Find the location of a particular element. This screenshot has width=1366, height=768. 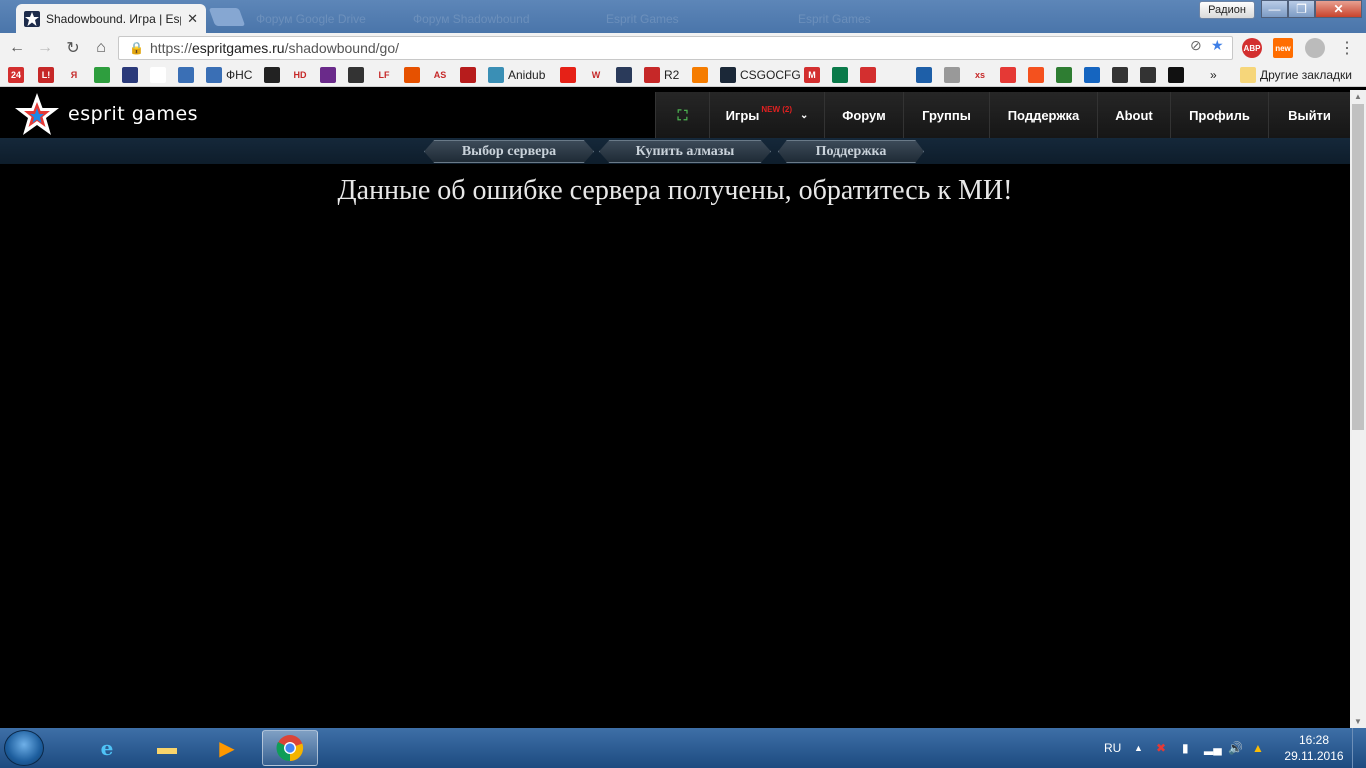

nav-support: Поддержка is located at coordinates (1043, 115).